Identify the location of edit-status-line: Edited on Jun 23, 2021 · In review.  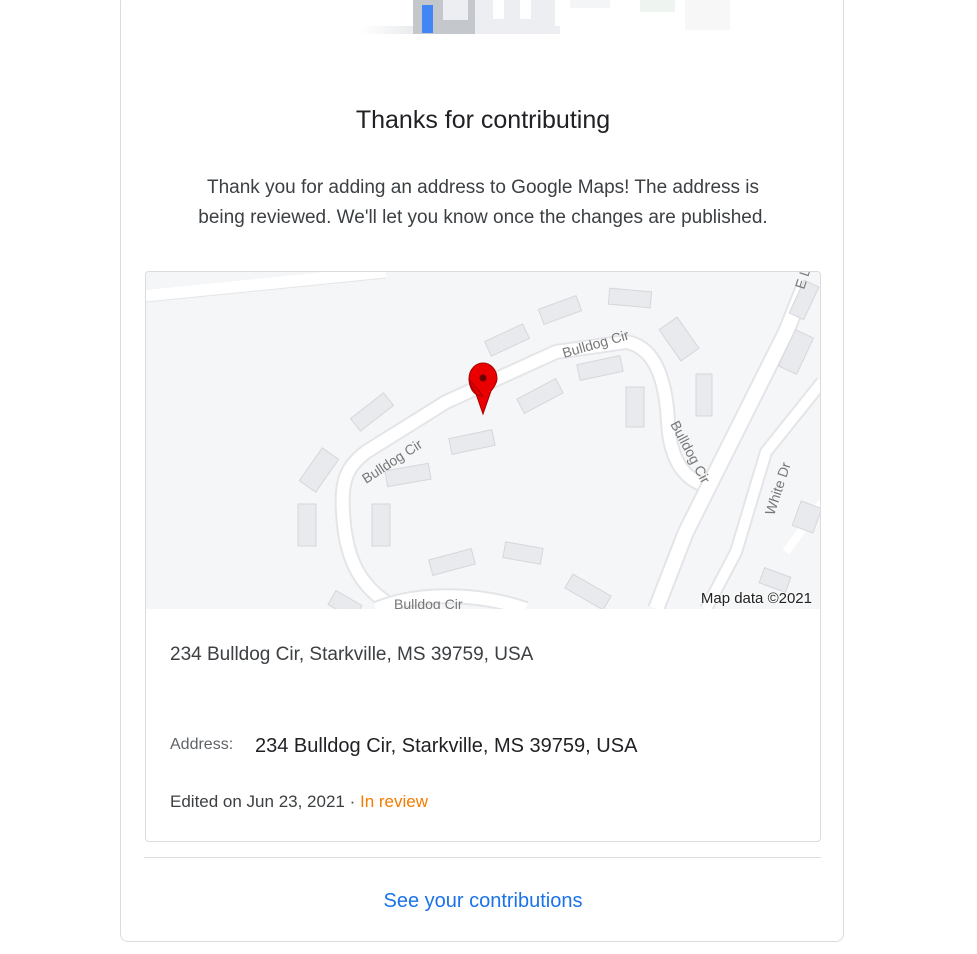
(299, 802).